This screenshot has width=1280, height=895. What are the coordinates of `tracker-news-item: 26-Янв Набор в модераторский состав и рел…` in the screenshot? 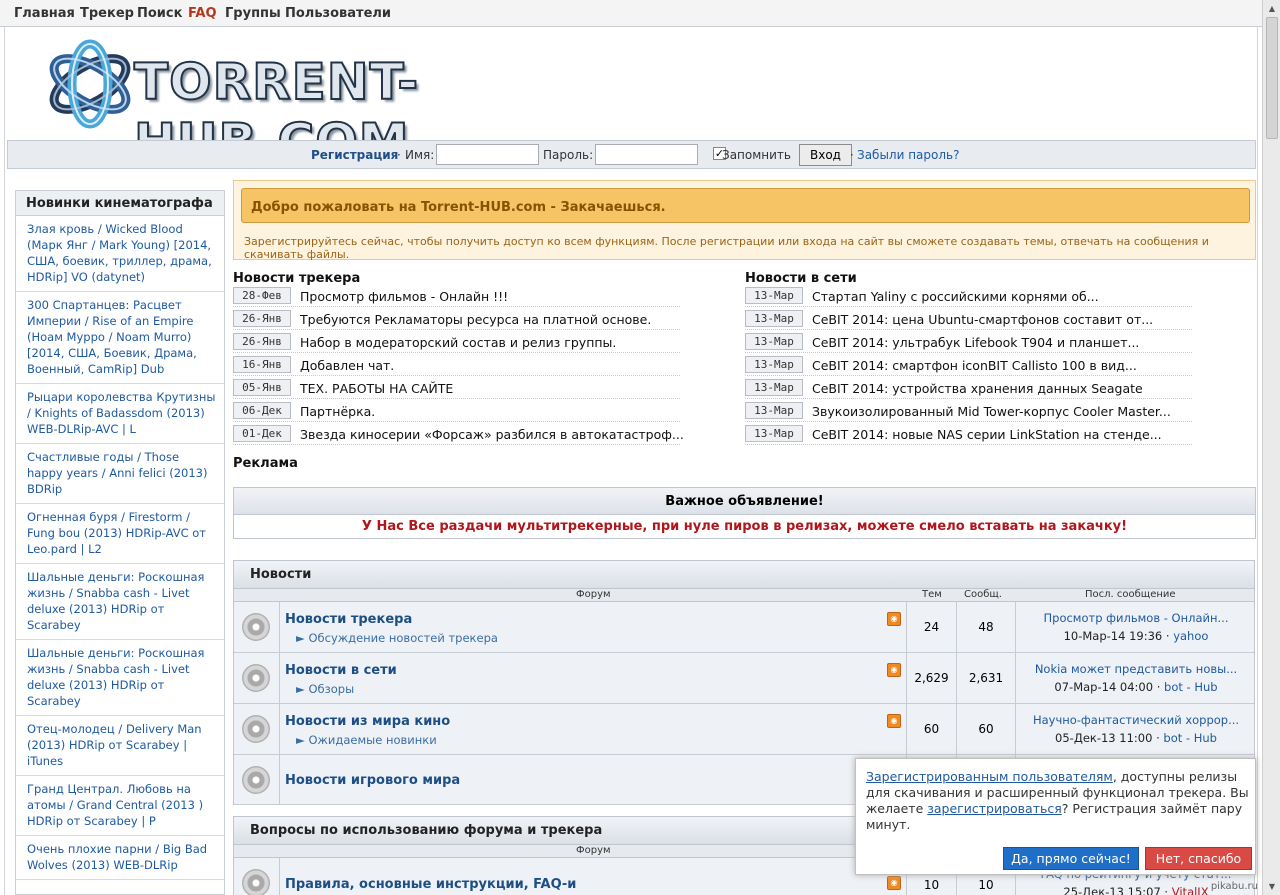 It's located at (456, 343).